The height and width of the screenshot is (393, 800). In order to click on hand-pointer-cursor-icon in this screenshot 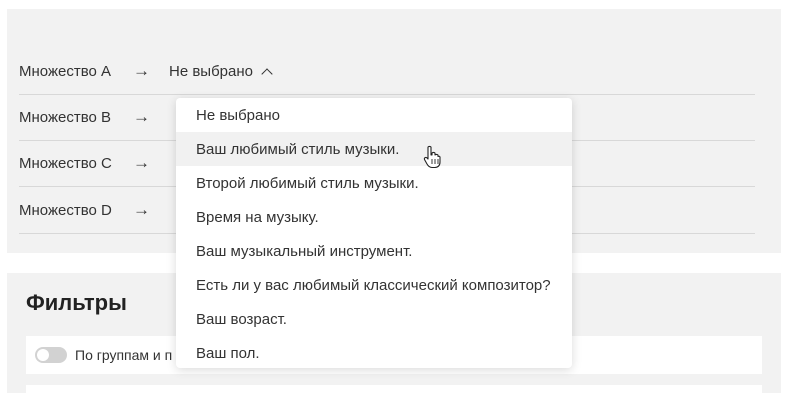, I will do `click(432, 157)`.